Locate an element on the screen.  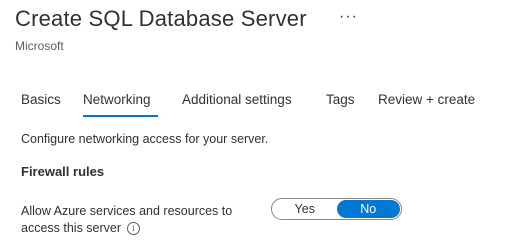
ellipsis-icon: ··· is located at coordinates (348, 17).